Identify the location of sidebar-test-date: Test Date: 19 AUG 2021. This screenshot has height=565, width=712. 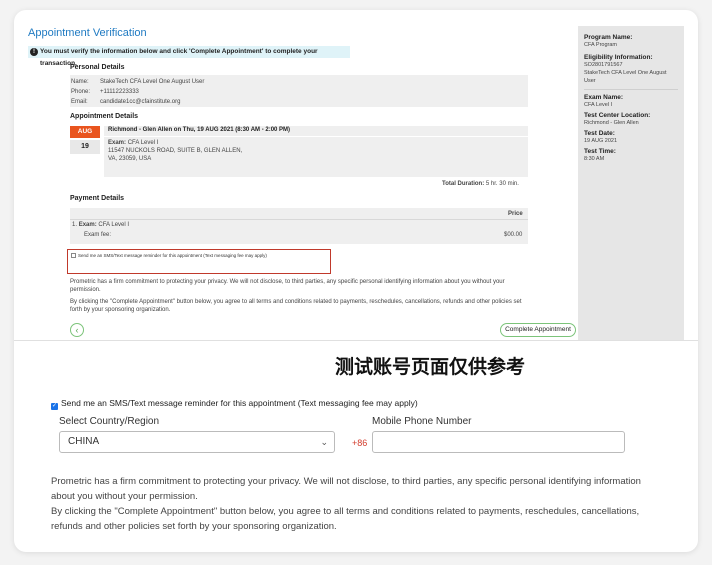
(631, 137).